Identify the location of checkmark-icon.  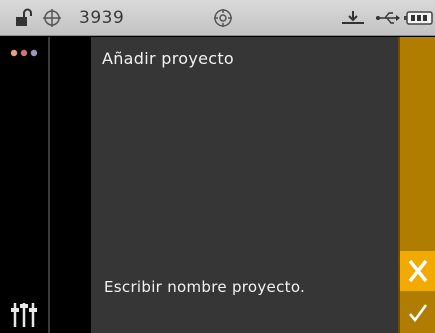
(417, 312).